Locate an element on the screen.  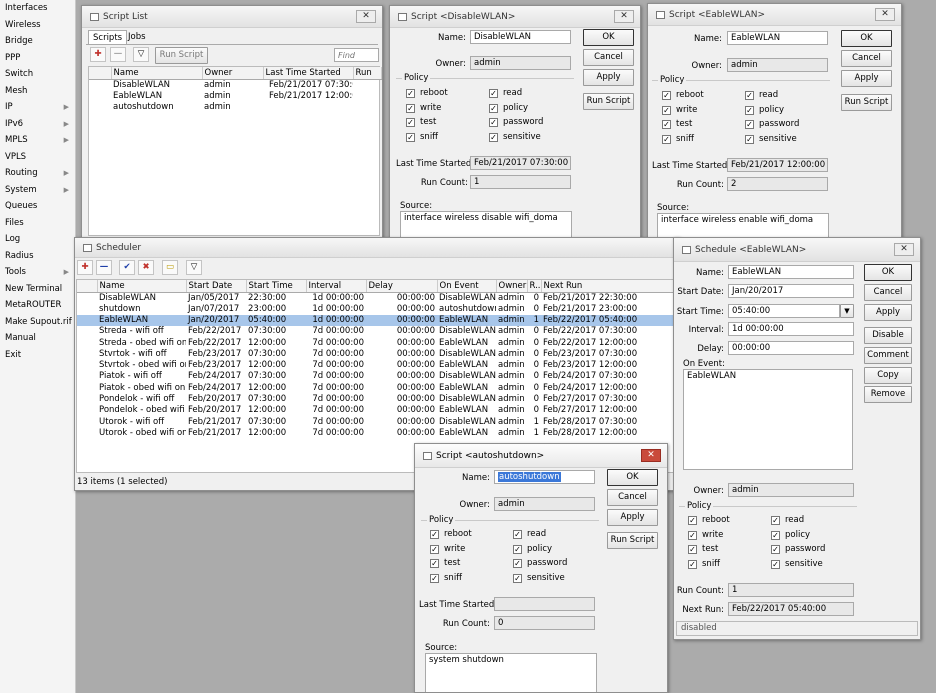
menu-item: IPv6 ▶ is located at coordinates (37, 124).